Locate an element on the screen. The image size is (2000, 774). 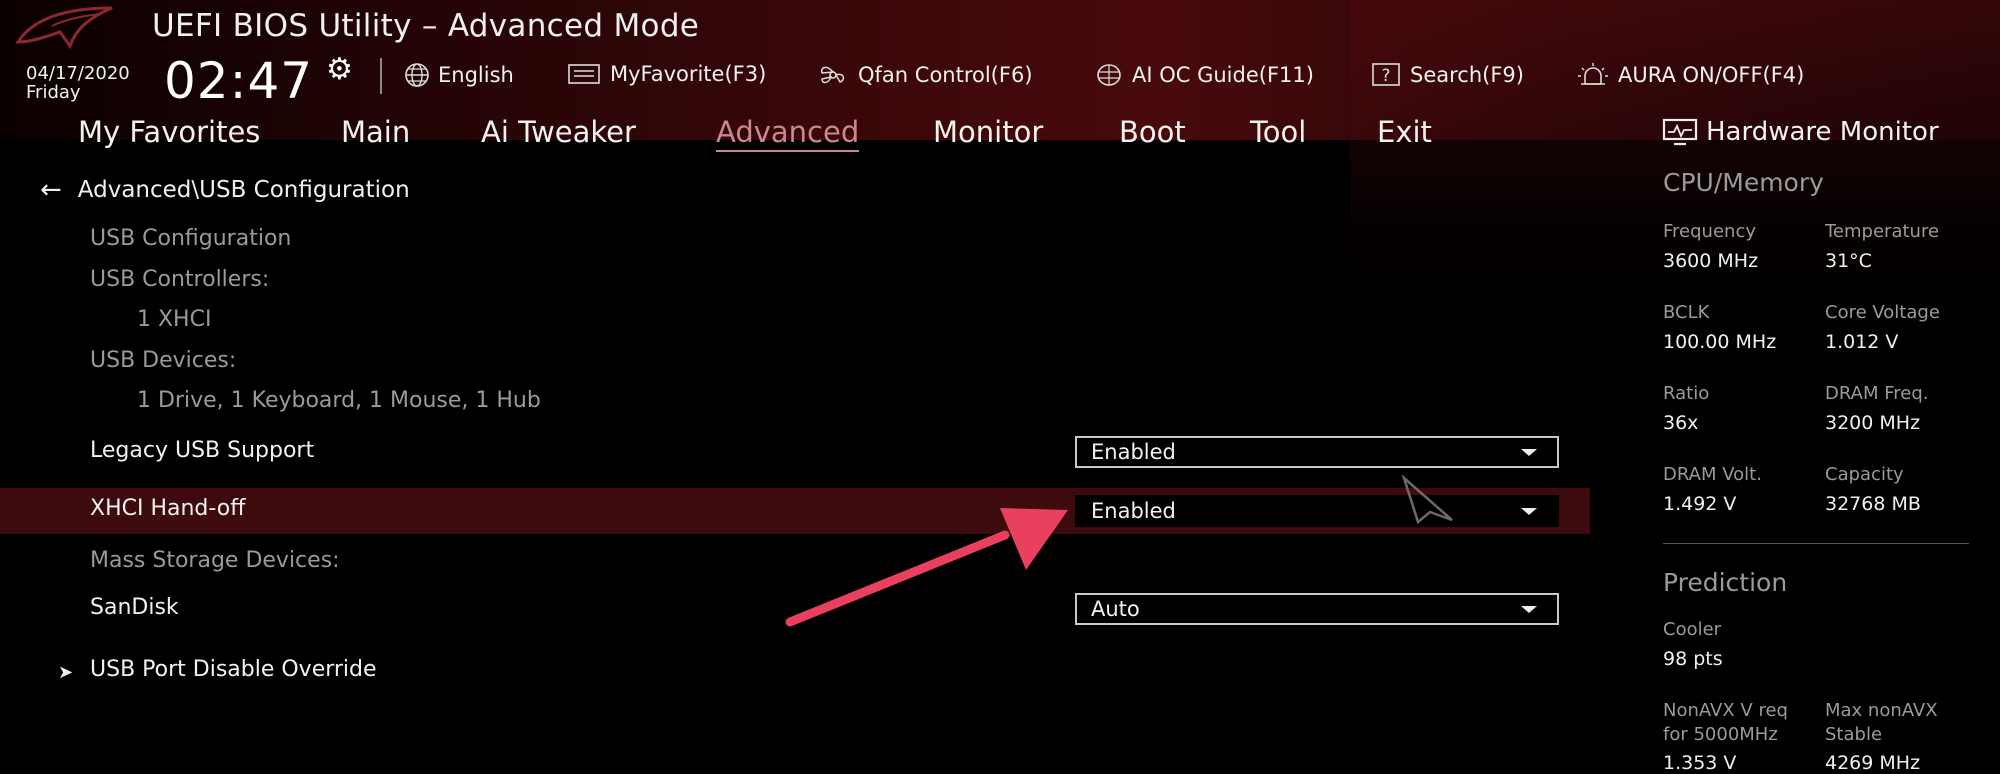
cooler-value: 98 pts is located at coordinates (1693, 659).